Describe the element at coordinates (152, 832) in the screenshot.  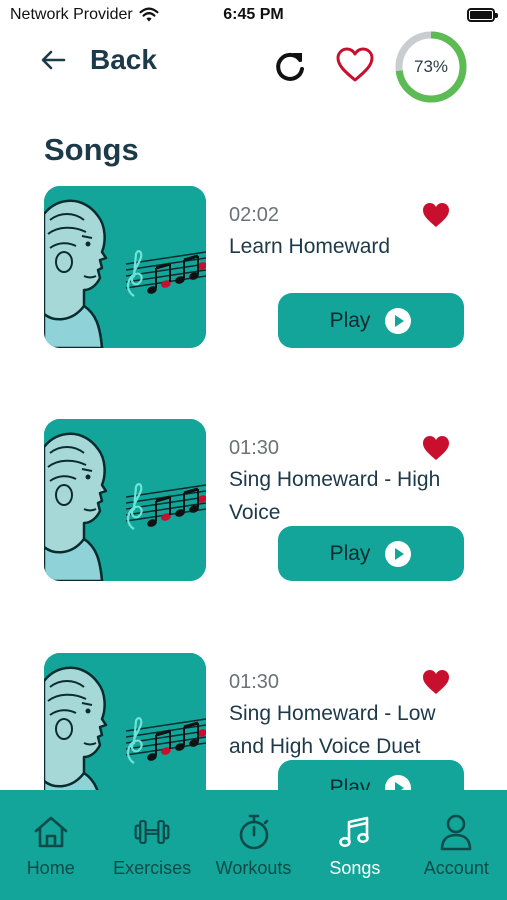
I see `dumbbell-icon` at that location.